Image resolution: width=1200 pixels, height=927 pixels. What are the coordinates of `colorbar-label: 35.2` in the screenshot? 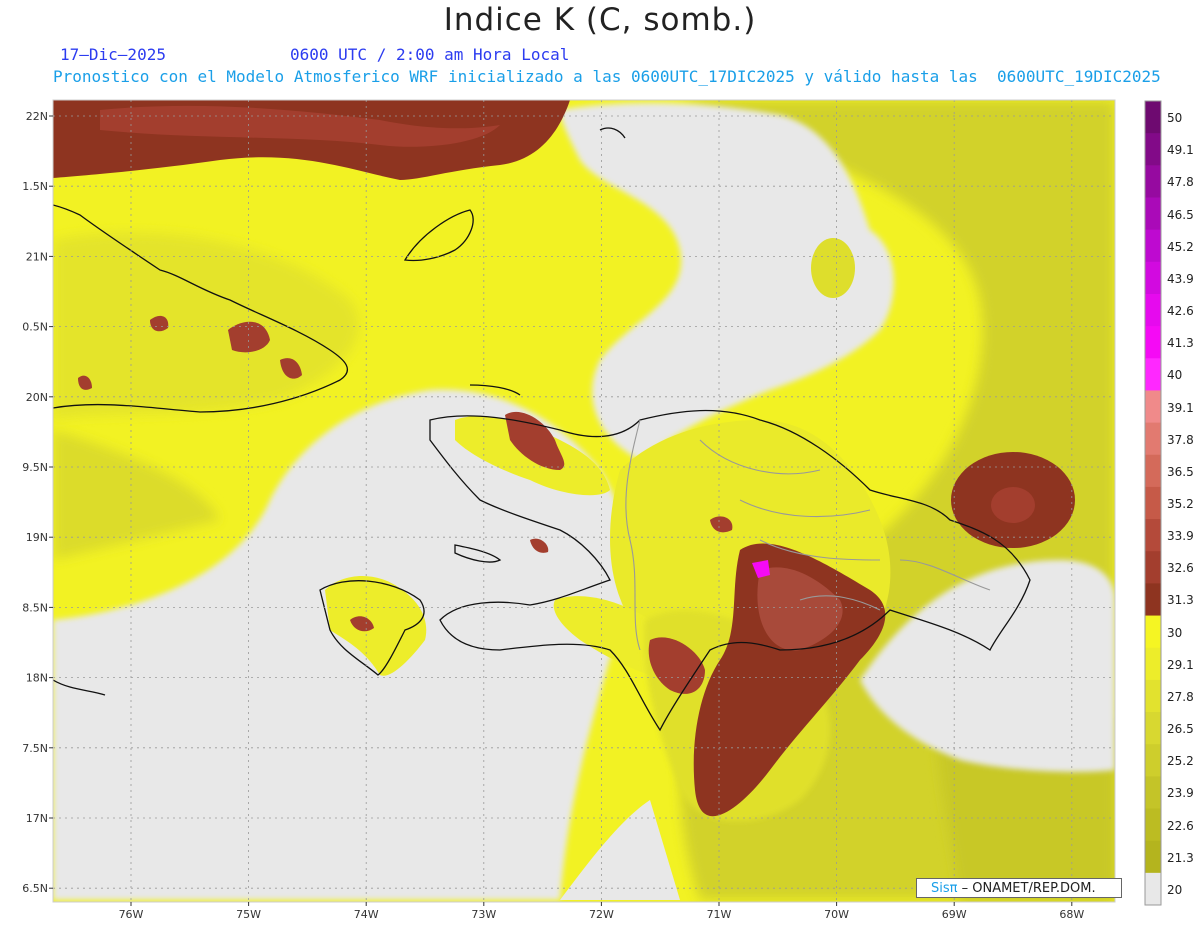 It's located at (1180, 504).